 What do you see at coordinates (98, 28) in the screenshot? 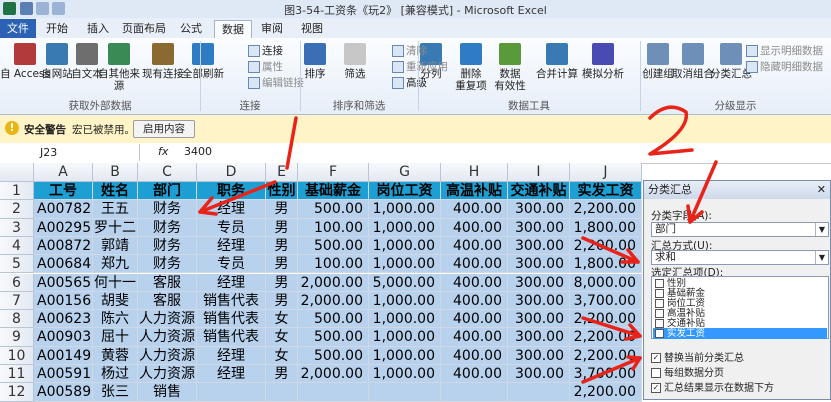
I see `tab-2: 插入` at bounding box center [98, 28].